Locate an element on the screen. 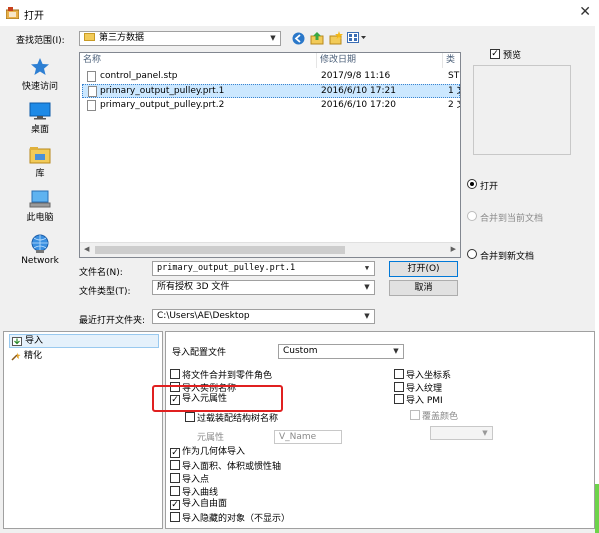 This screenshot has width=599, height=533. sidebar-label-library: 库 is located at coordinates (40, 174).